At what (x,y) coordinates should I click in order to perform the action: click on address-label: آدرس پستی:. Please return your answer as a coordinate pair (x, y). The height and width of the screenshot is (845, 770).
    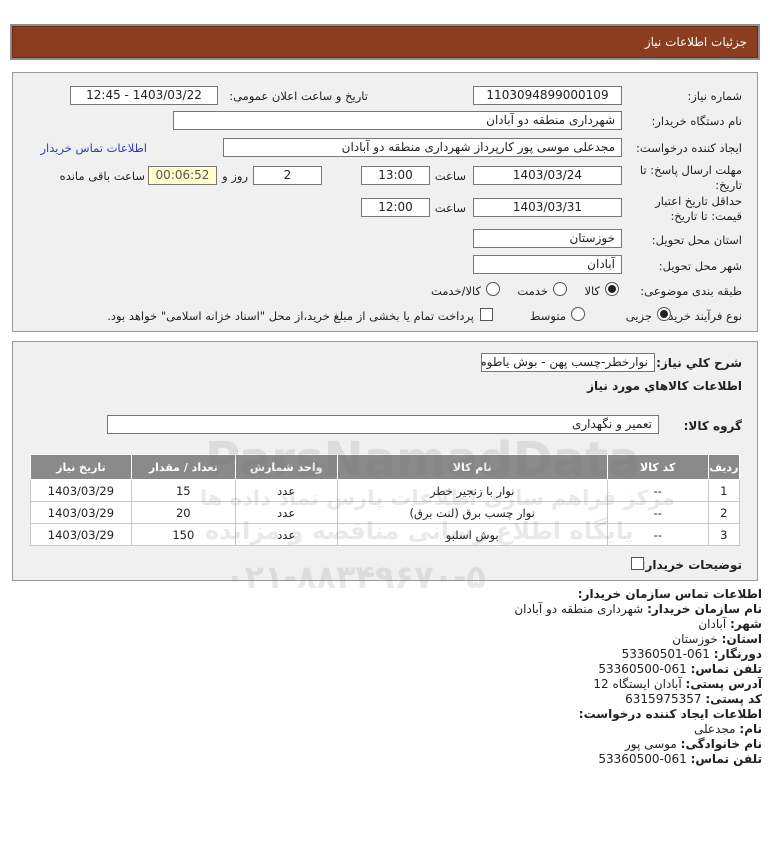
    Looking at the image, I should click on (723, 684).